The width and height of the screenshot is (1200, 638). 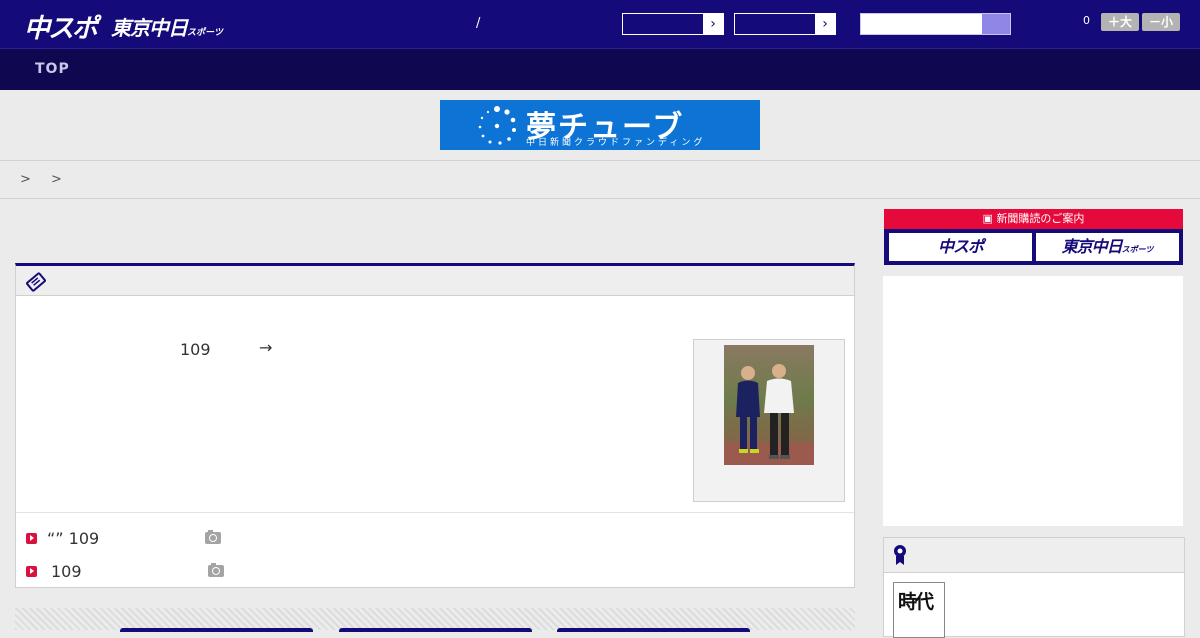 I want to click on search-button, so click(x=996, y=24).